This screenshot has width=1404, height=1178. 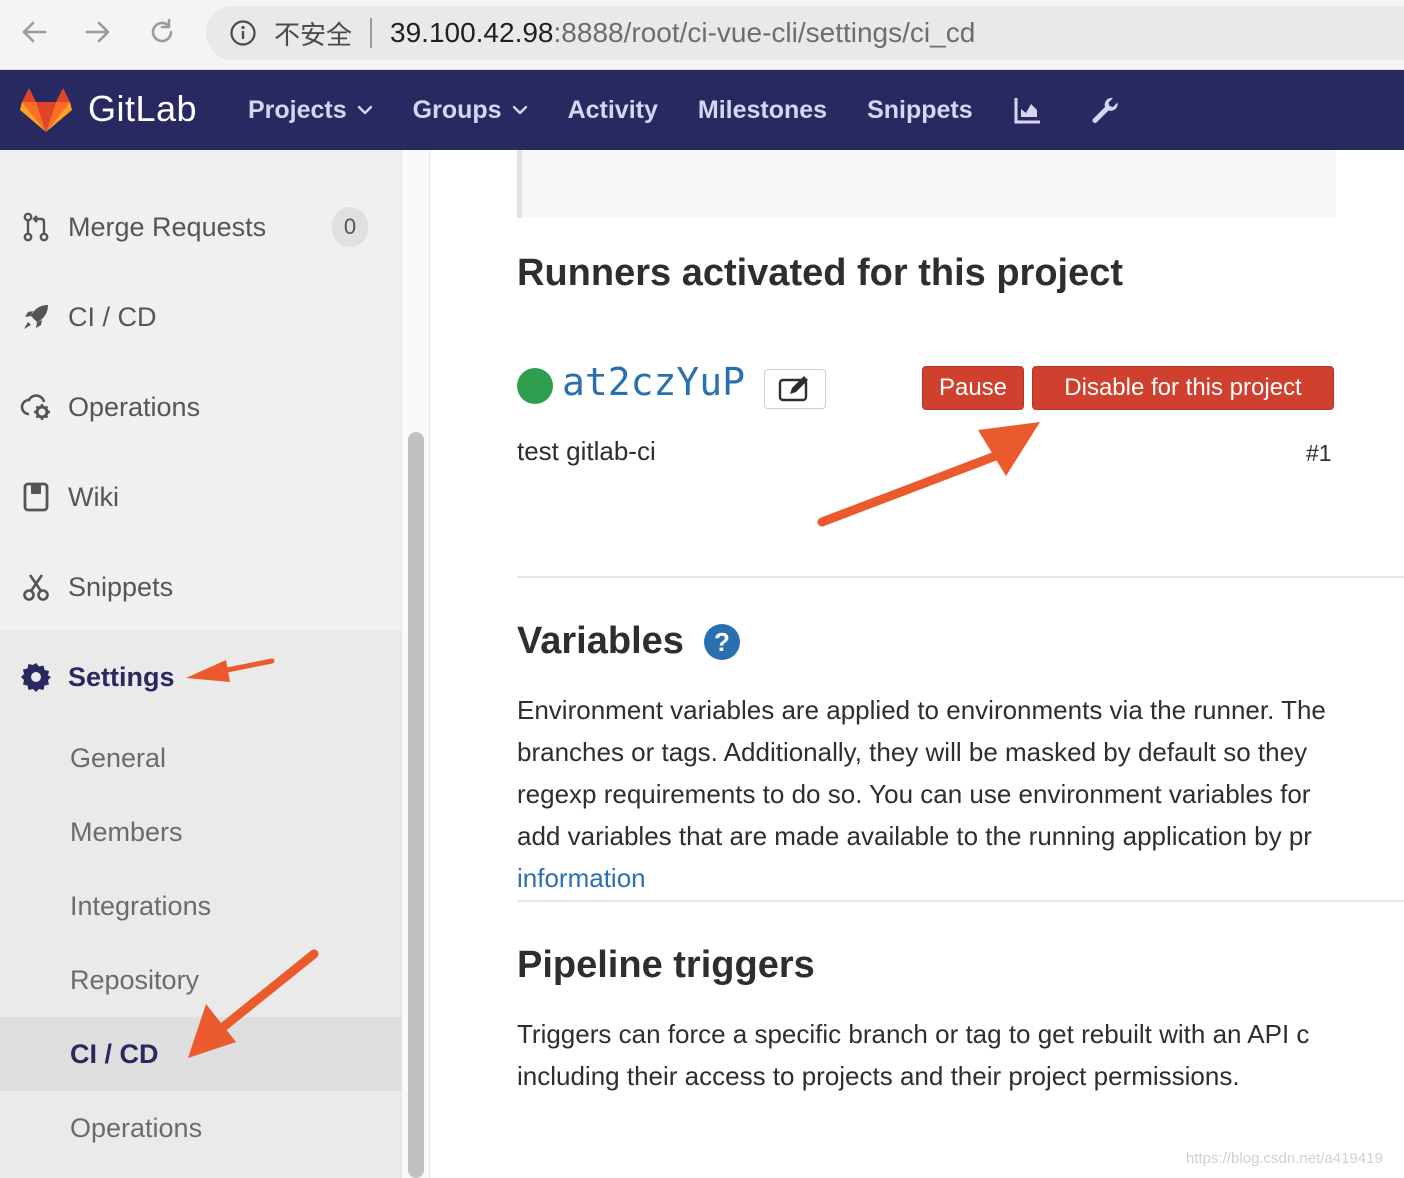 What do you see at coordinates (93, 496) in the screenshot?
I see `sidebar-item-label: Wiki` at bounding box center [93, 496].